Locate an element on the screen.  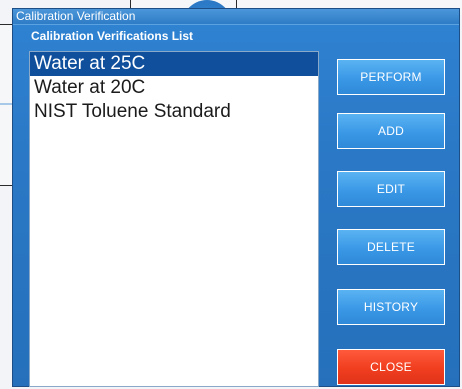
history-button: HISTORY is located at coordinates (391, 307).